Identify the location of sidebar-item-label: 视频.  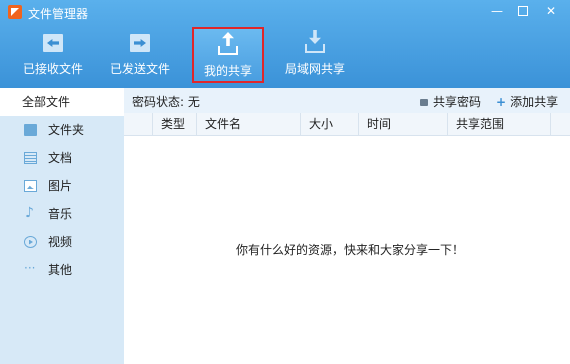
(60, 242).